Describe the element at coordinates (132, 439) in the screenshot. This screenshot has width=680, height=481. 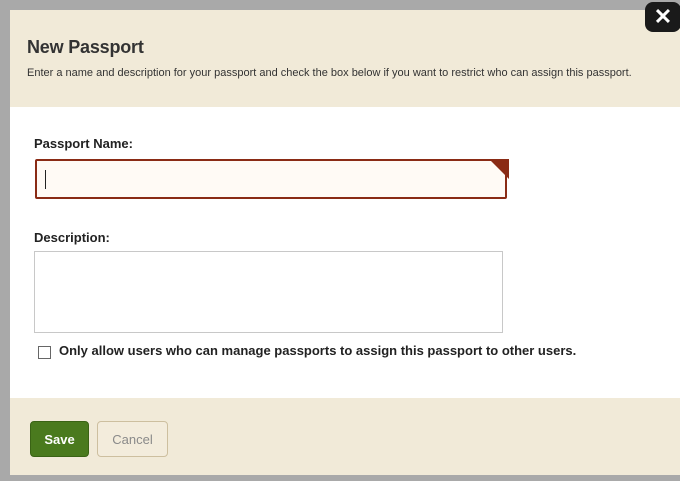
I see `cancel-button: Cancel` at that location.